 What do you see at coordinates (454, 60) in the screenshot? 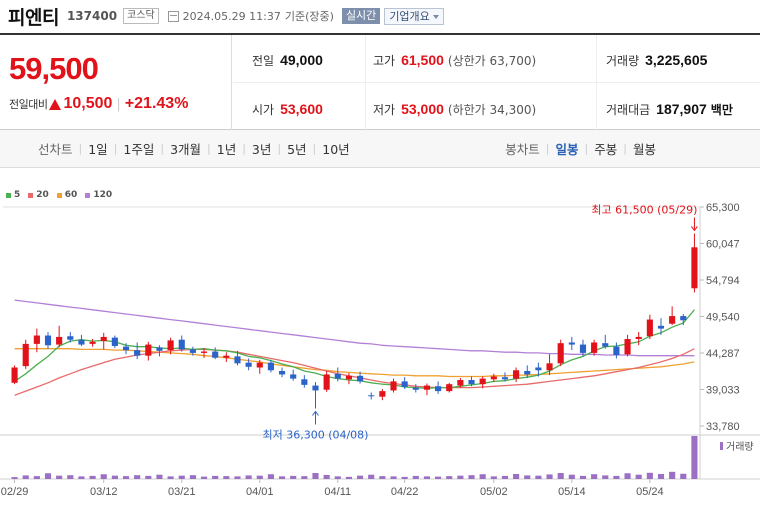
I see `high-cell: 고가 61,500 (상한가 63,700)` at bounding box center [454, 60].